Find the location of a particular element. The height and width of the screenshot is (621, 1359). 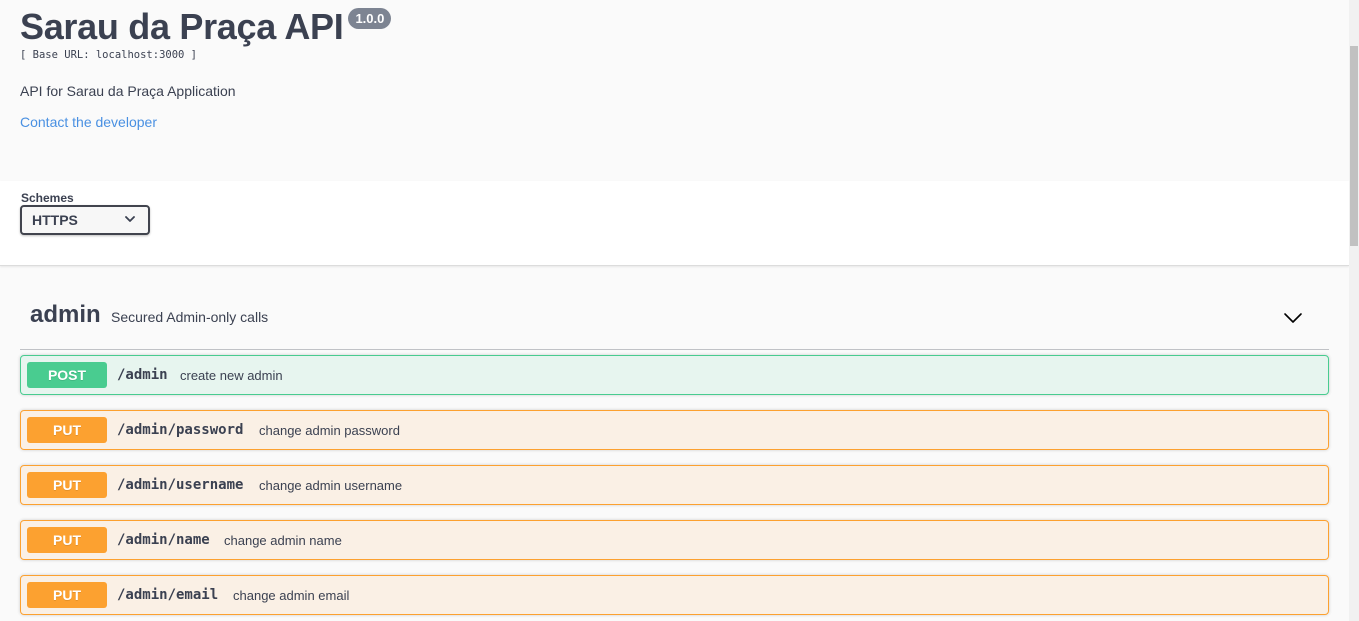

schemes-select: HTTPS is located at coordinates (85, 220).